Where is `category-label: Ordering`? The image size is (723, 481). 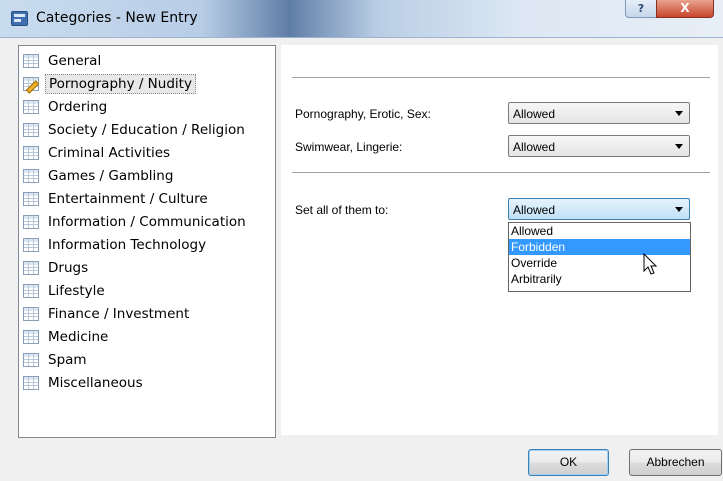
category-label: Ordering is located at coordinates (78, 106).